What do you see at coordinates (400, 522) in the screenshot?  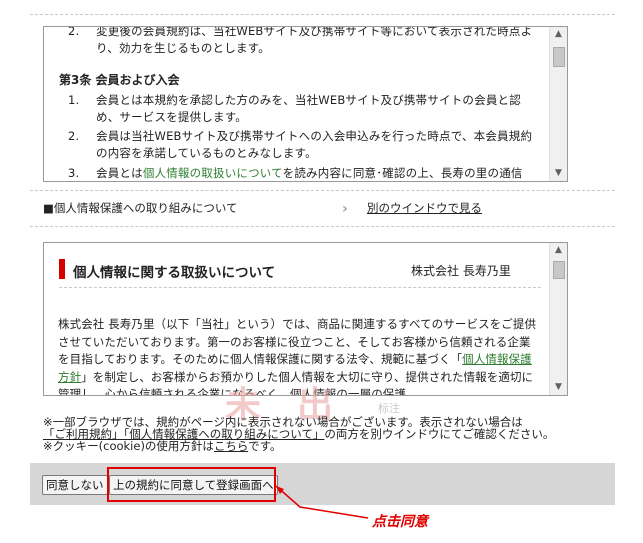 I see `annotation-label: 点击同意` at bounding box center [400, 522].